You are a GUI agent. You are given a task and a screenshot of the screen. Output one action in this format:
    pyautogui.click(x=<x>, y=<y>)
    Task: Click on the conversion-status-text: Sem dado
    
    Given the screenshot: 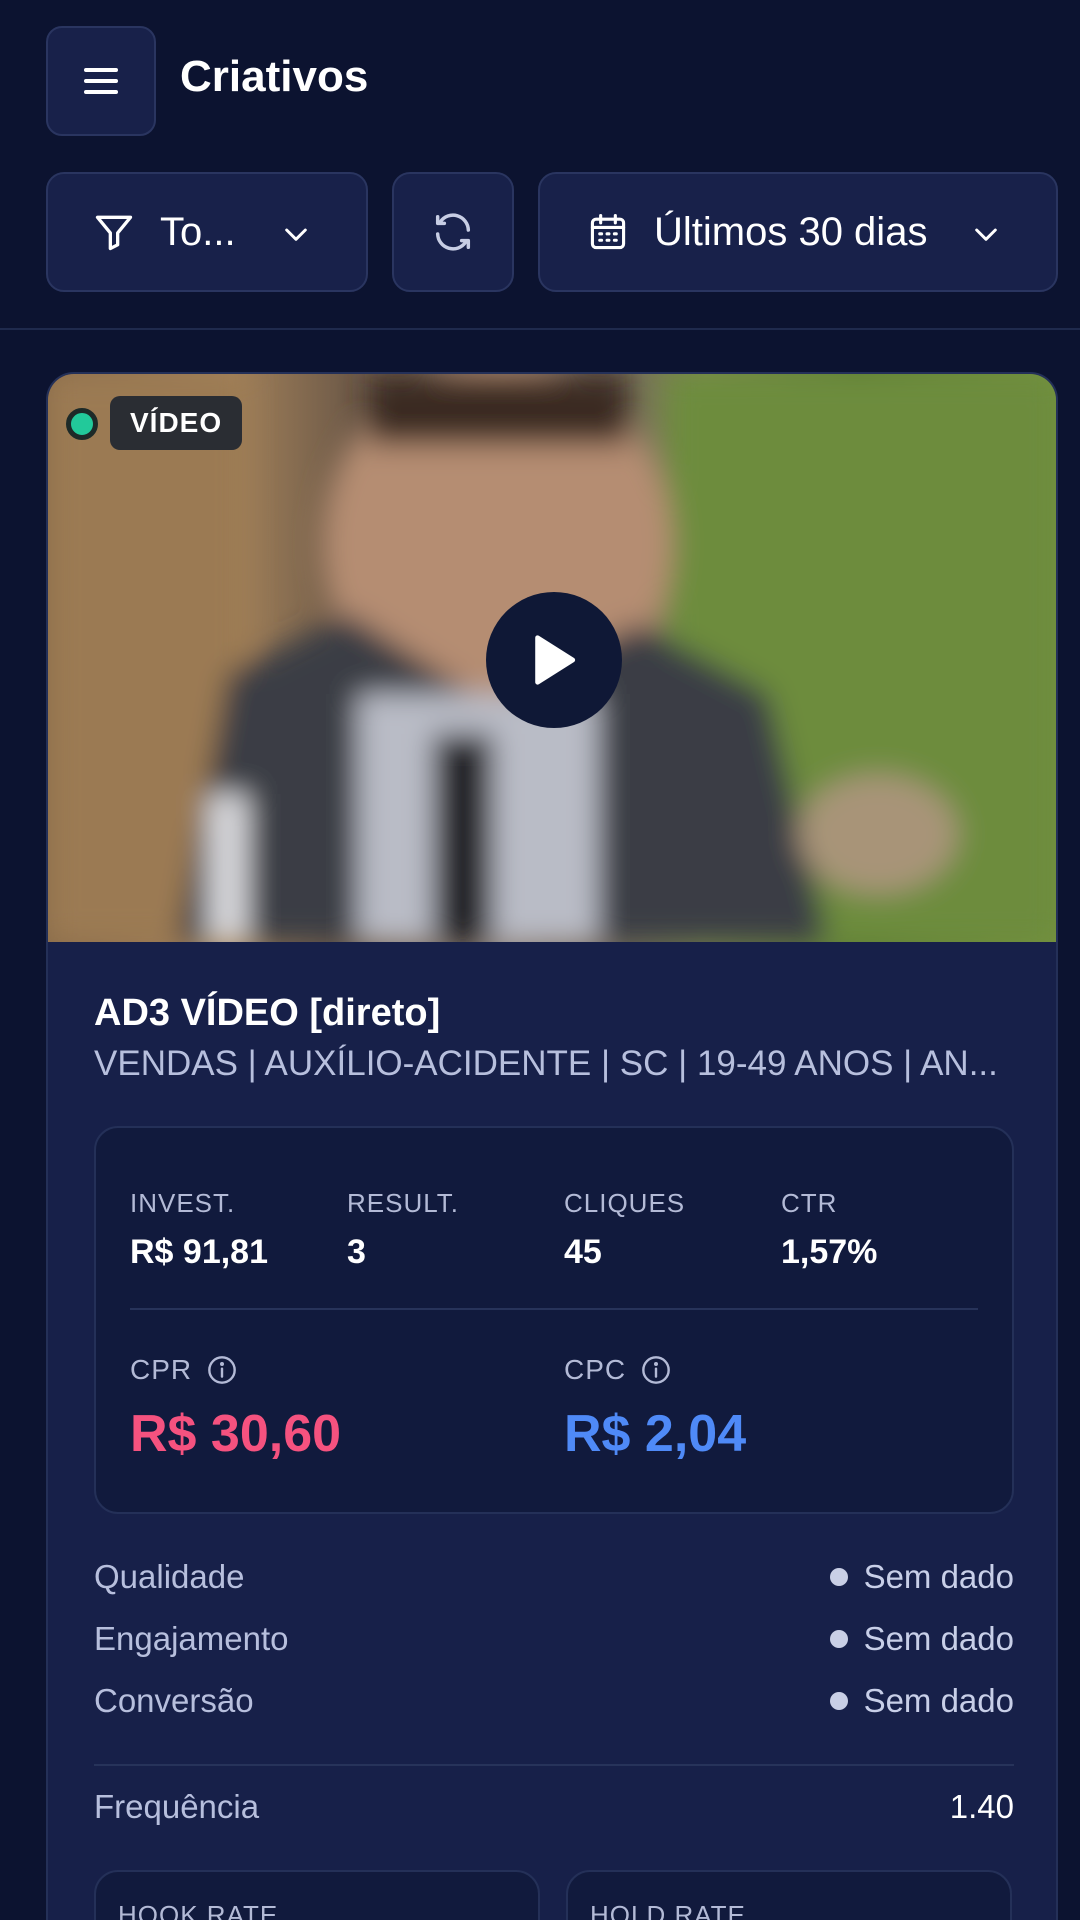 What is the action you would take?
    pyautogui.click(x=938, y=1700)
    